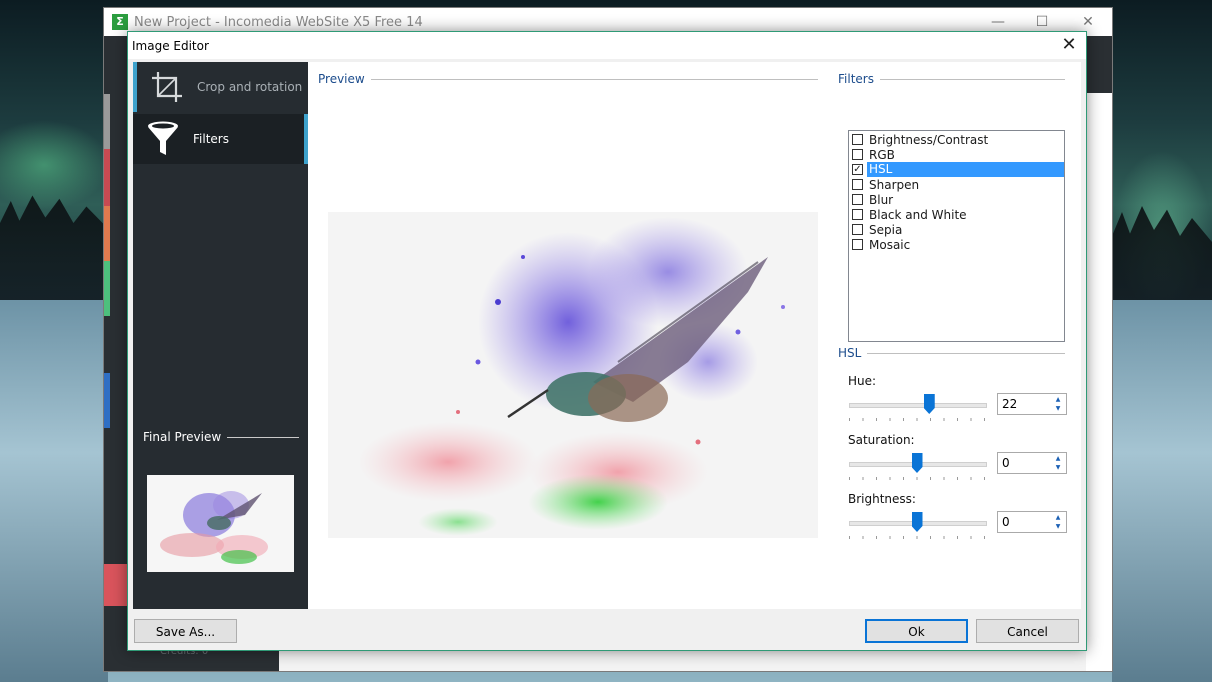 This screenshot has height=682, width=1212. Describe the element at coordinates (881, 199) in the screenshot. I see `filter-item-label: Blur` at that location.